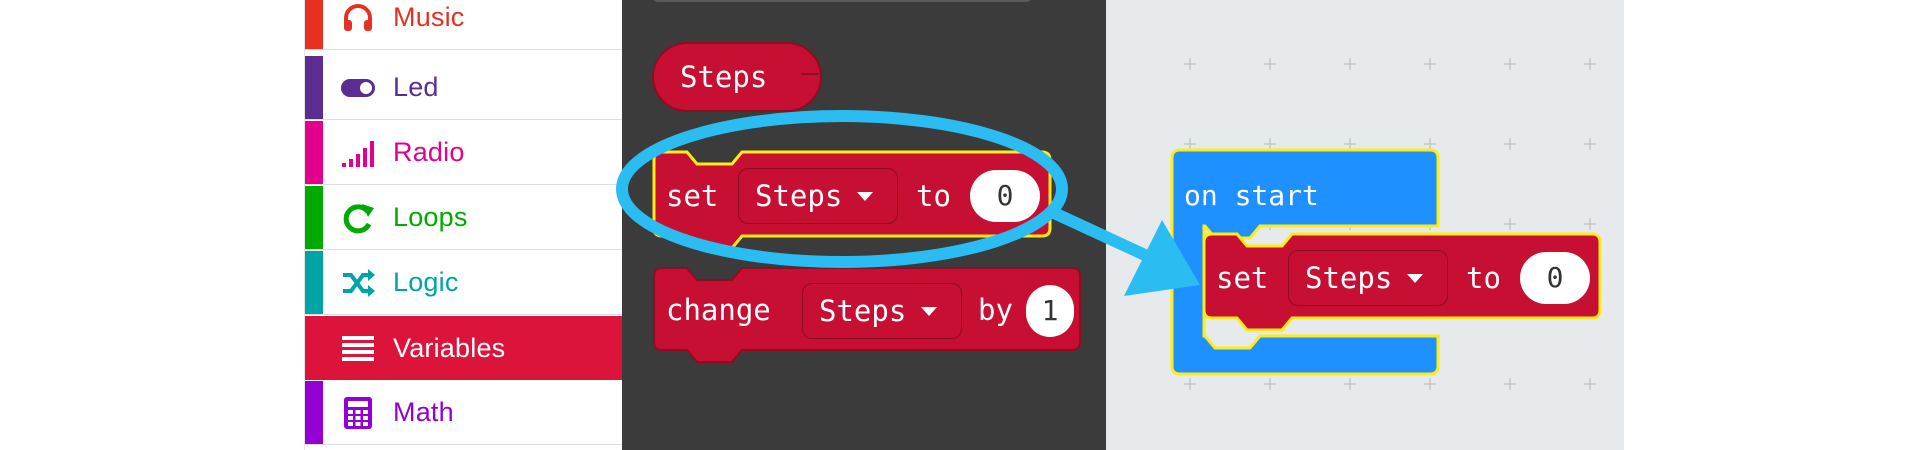  What do you see at coordinates (358, 153) in the screenshot?
I see `signal-bars-icon` at bounding box center [358, 153].